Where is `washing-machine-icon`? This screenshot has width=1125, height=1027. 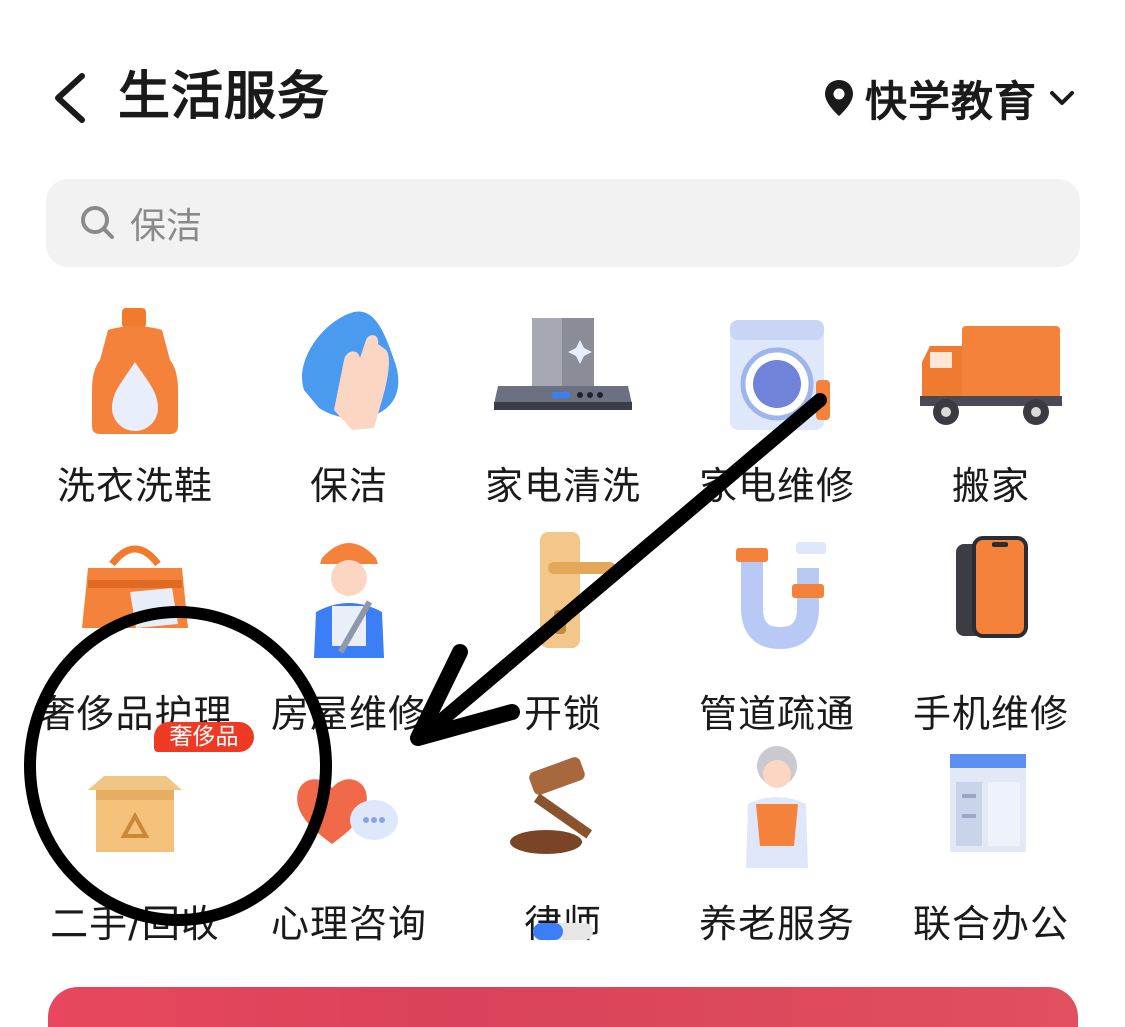
washing-machine-icon is located at coordinates (780, 375).